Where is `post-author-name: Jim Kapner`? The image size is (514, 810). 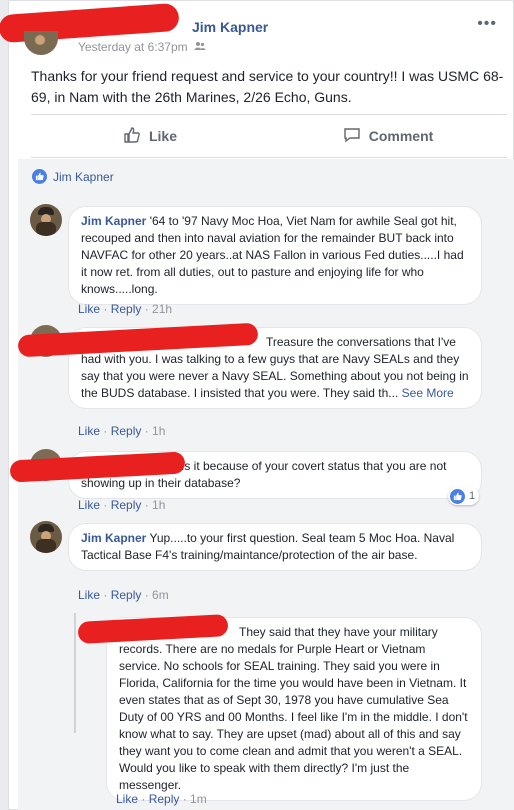
post-author-name: Jim Kapner is located at coordinates (230, 27).